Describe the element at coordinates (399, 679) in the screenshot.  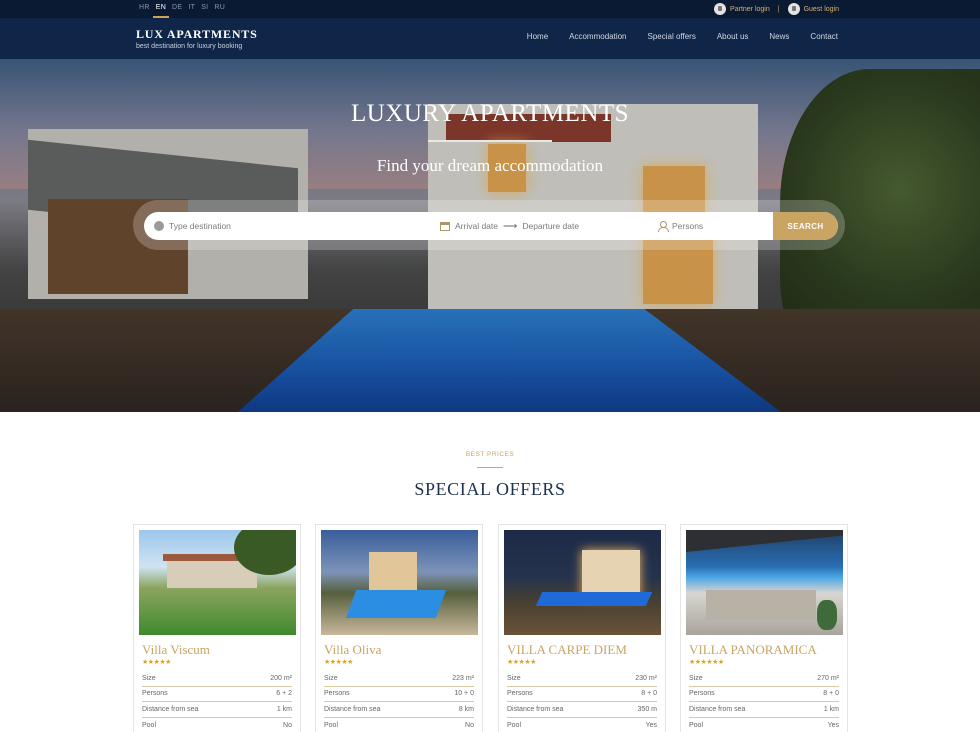
I see `detail-row: Size 223 m²` at that location.